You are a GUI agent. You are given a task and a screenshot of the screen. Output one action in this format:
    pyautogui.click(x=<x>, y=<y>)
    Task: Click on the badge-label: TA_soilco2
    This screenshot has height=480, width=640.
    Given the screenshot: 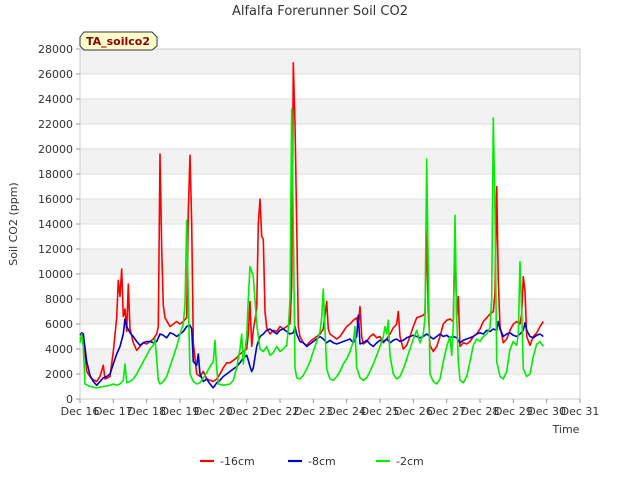 What is the action you would take?
    pyautogui.click(x=118, y=41)
    